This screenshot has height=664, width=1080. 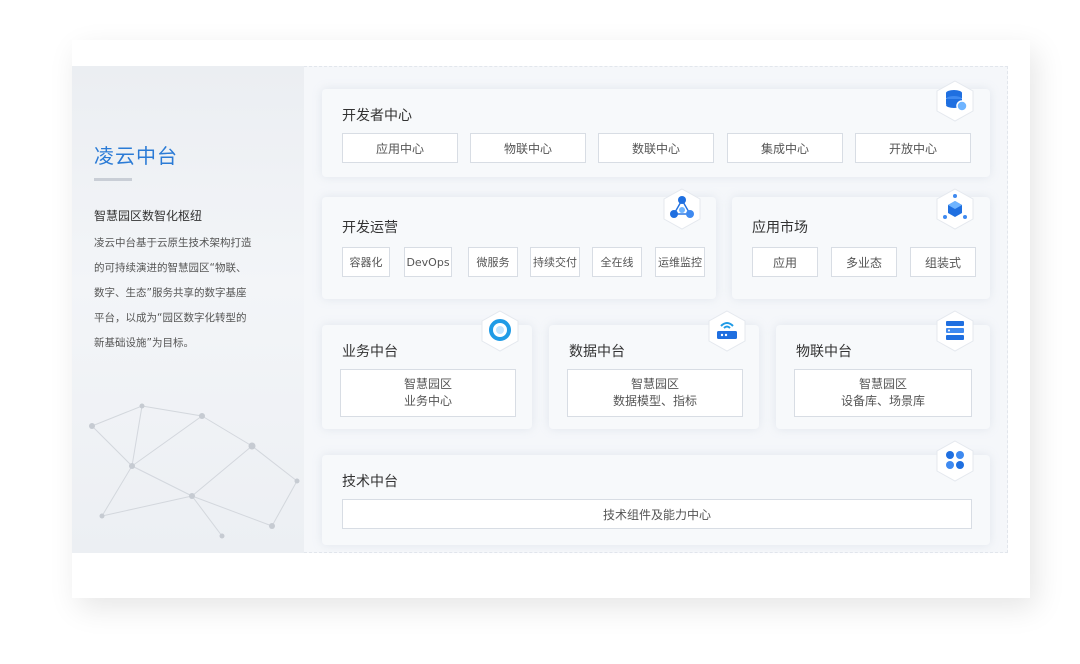 I want to click on panel-title: 业务中台, so click(x=370, y=352).